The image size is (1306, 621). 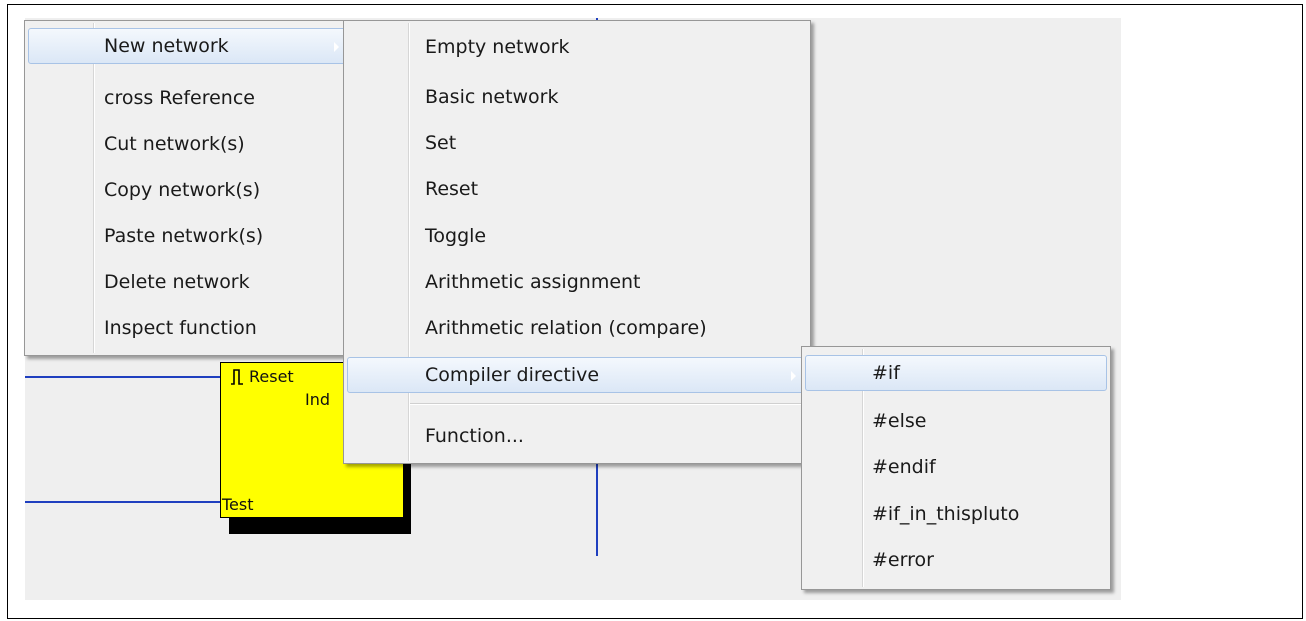 What do you see at coordinates (238, 504) in the screenshot?
I see `pin-test-label: Test` at bounding box center [238, 504].